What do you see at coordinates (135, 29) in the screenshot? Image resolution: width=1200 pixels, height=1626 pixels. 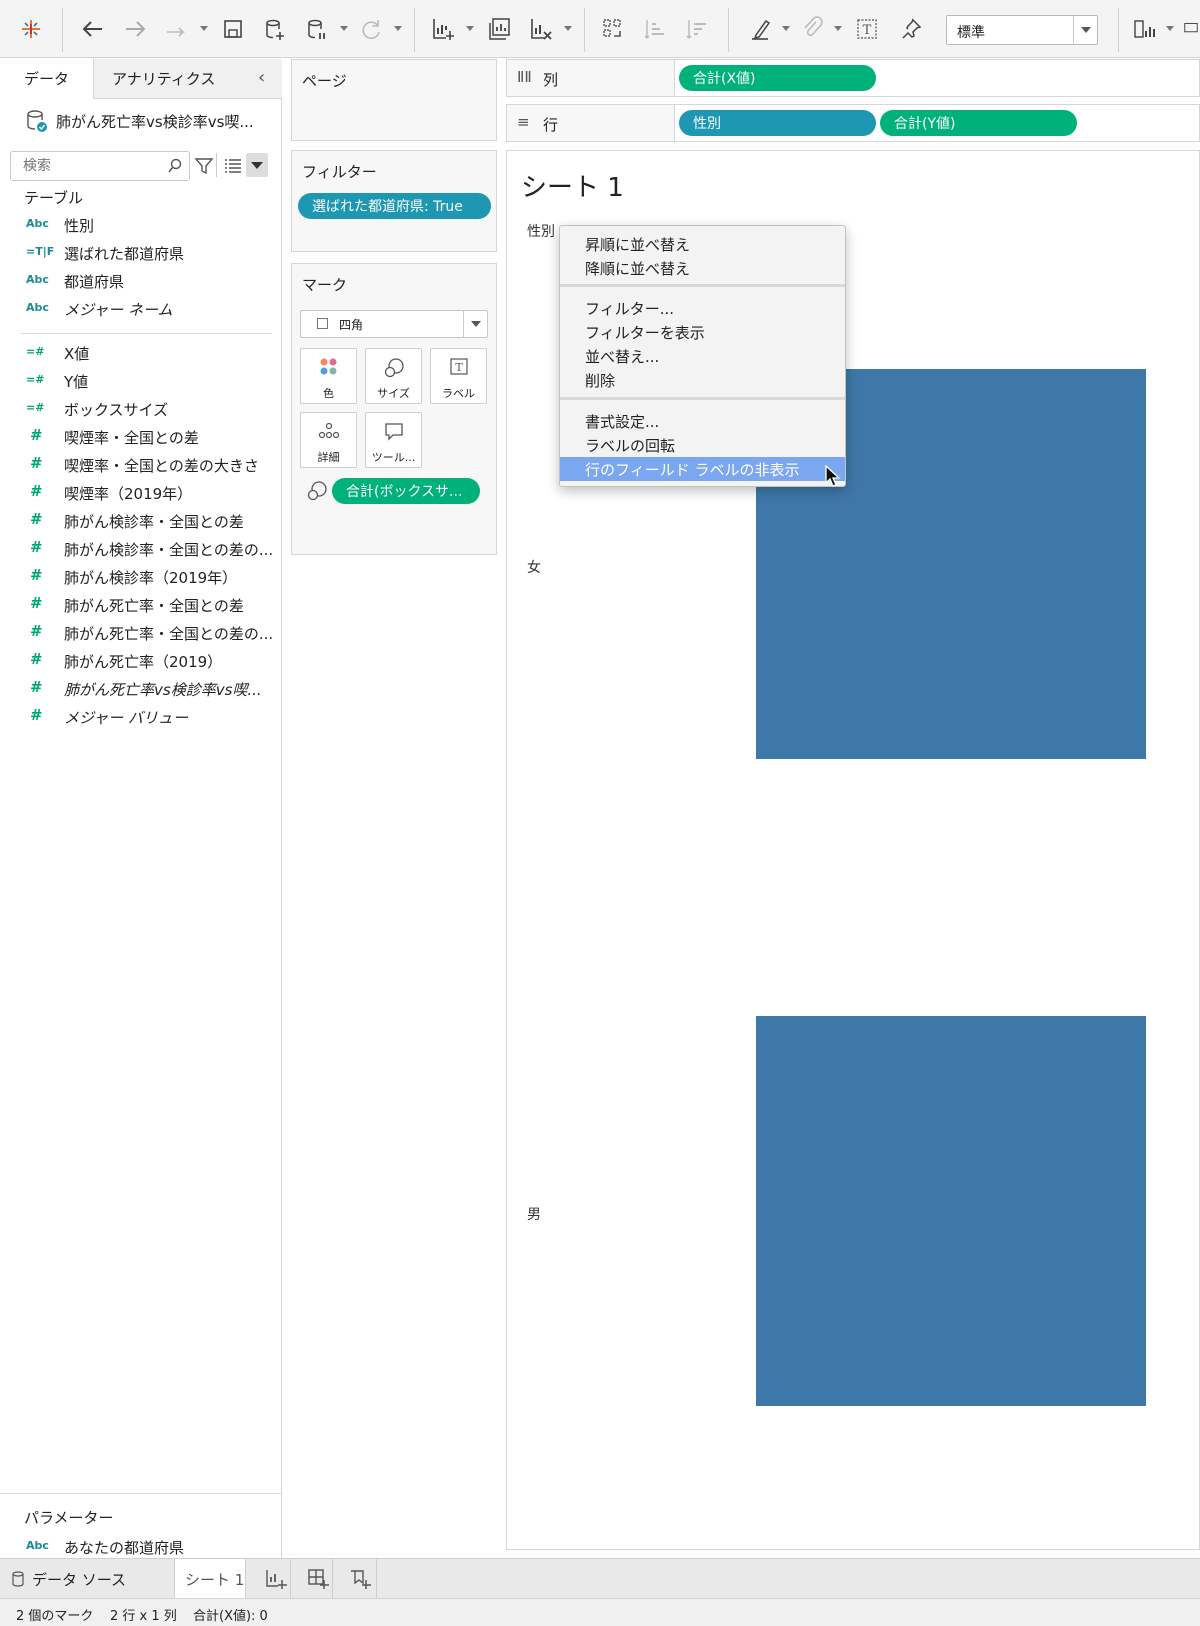 I see `forward-arrow-icon` at bounding box center [135, 29].